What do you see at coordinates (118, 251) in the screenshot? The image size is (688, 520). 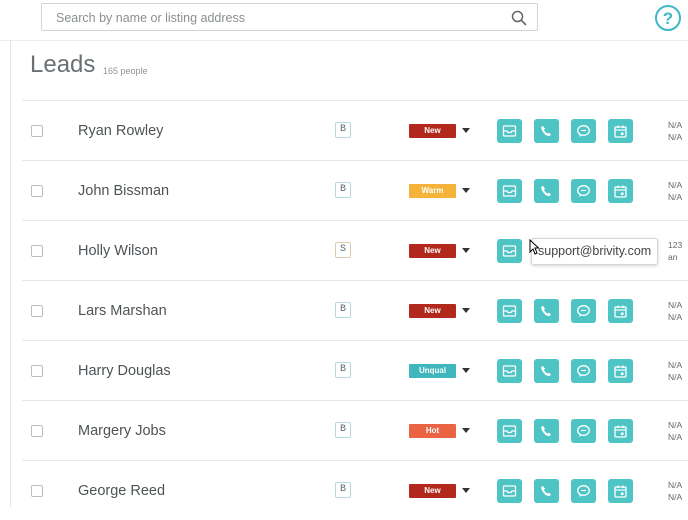 I see `lead-name: Holly Wilson` at bounding box center [118, 251].